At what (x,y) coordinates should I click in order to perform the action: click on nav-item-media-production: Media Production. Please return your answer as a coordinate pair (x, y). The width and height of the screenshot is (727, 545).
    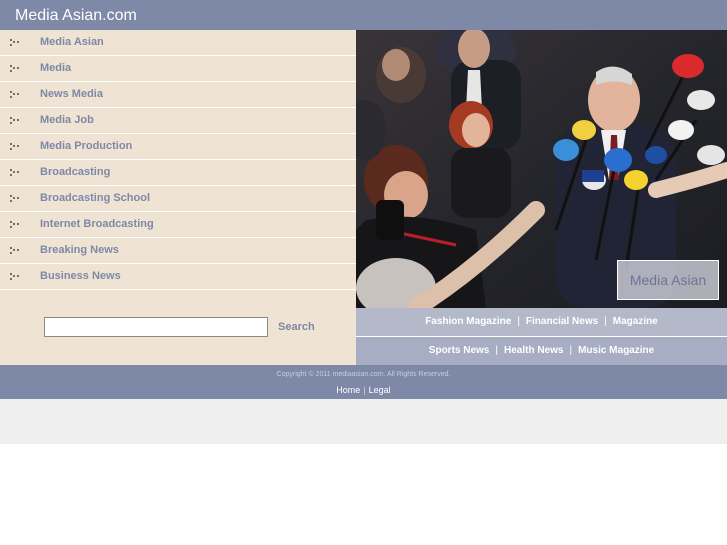
    Looking at the image, I should click on (178, 147).